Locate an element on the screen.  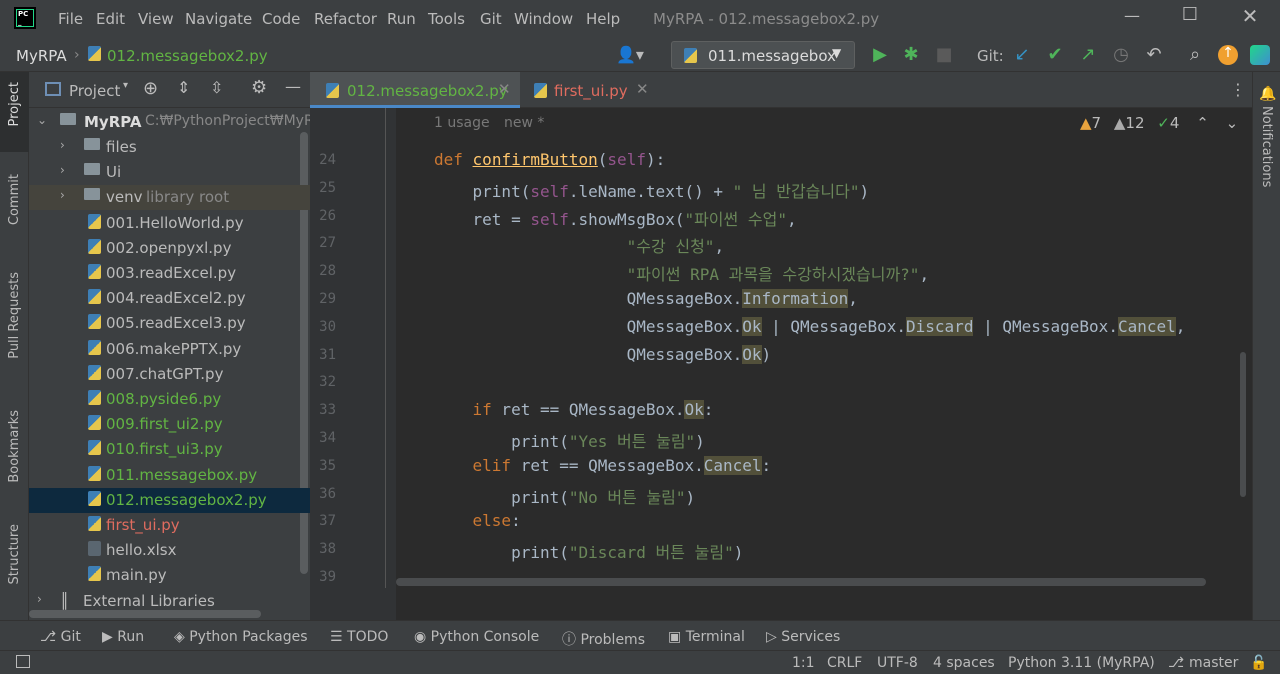
tree-item: main.py is located at coordinates (169, 575).